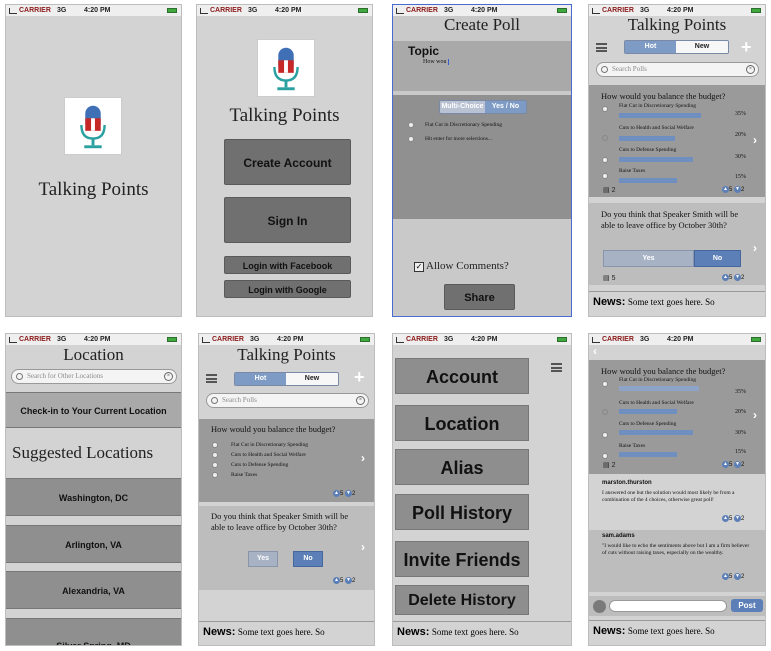  I want to click on microphone-logo-icon, so click(93, 126).